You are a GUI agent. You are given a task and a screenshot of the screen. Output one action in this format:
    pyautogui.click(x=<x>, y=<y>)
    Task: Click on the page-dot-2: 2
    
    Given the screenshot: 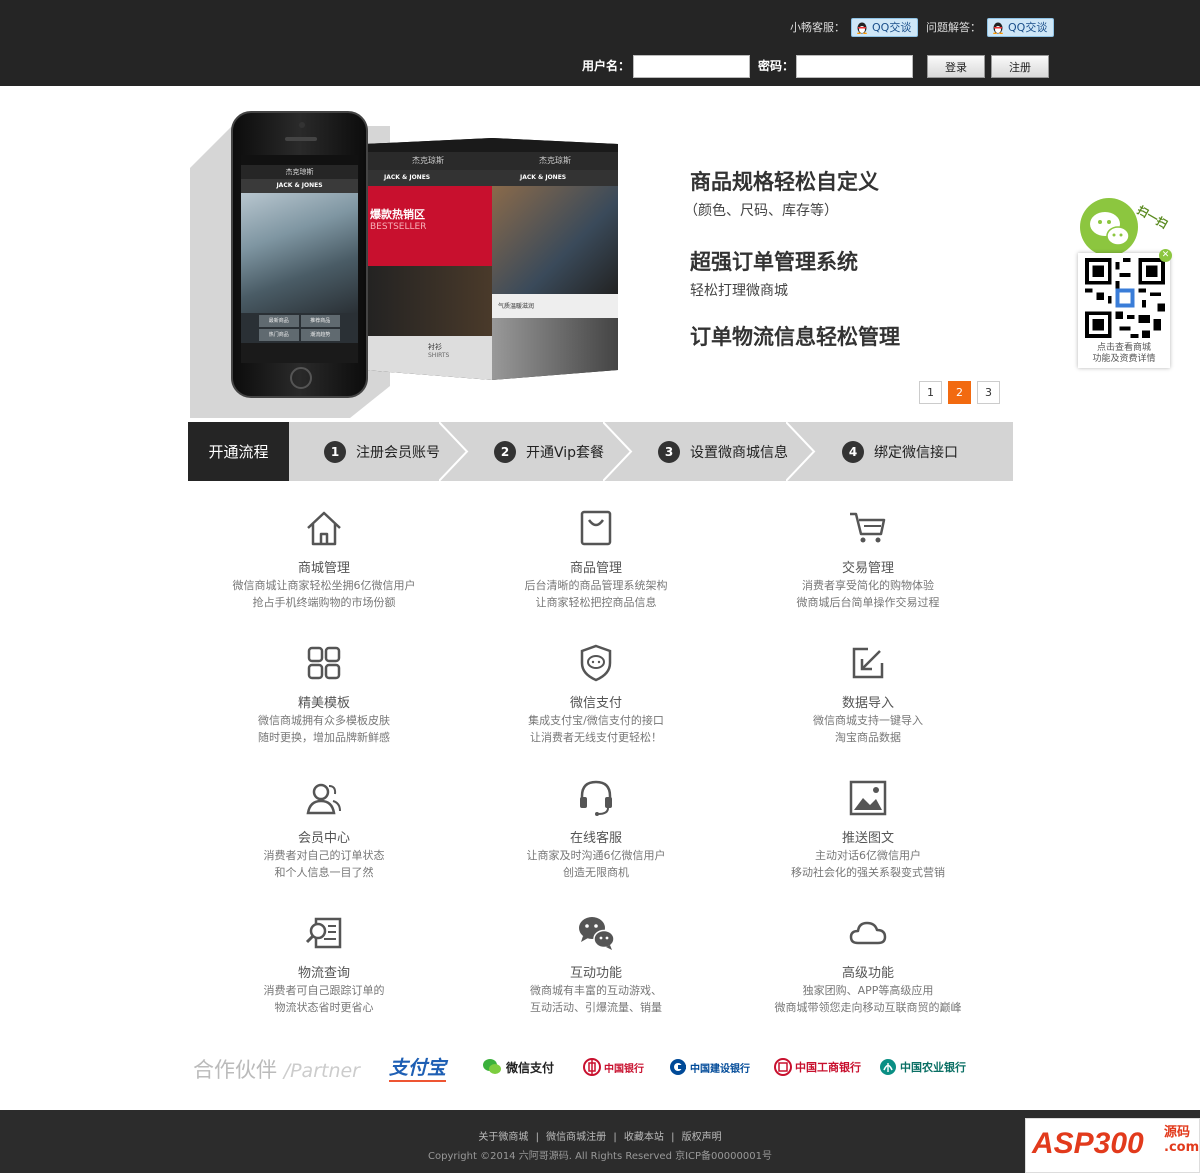 What is the action you would take?
    pyautogui.click(x=959, y=392)
    